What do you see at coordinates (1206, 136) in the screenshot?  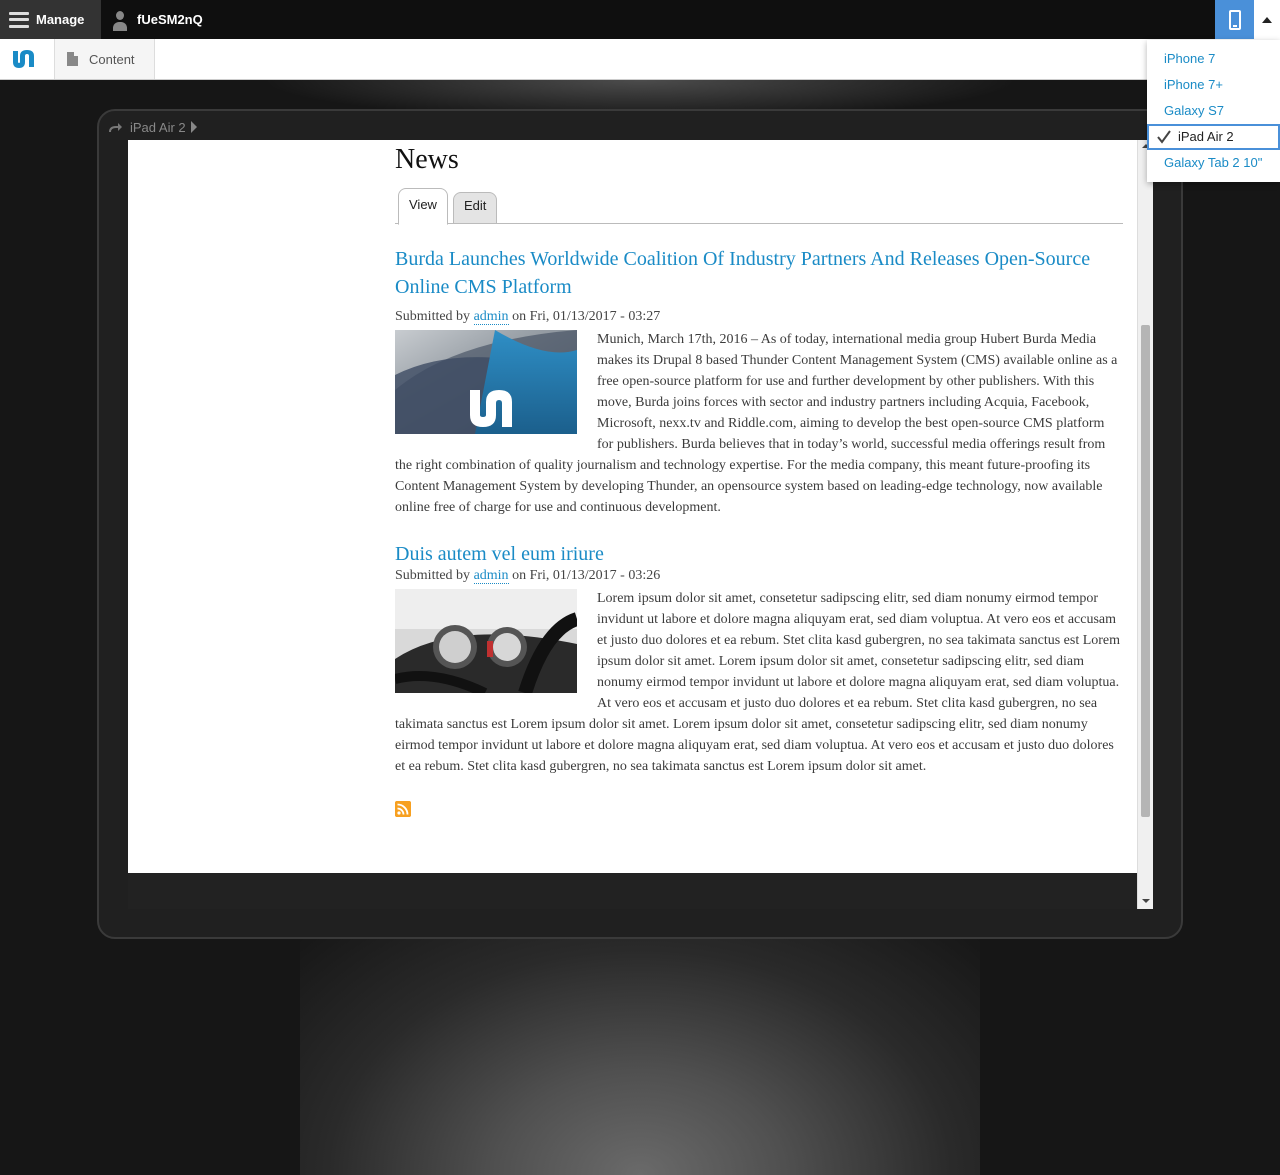 I see `device-option-label: iPad Air 2` at bounding box center [1206, 136].